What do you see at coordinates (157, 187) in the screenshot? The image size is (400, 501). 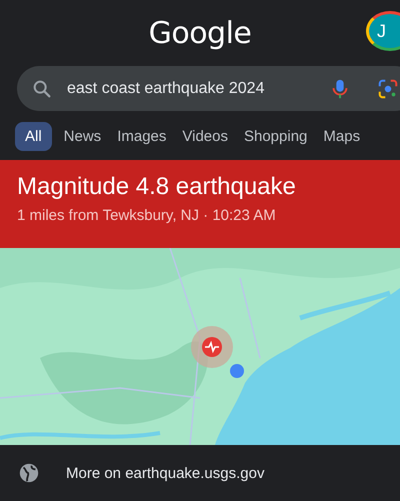 I see `alert-title: Magnitude 4.8 earthquake` at bounding box center [157, 187].